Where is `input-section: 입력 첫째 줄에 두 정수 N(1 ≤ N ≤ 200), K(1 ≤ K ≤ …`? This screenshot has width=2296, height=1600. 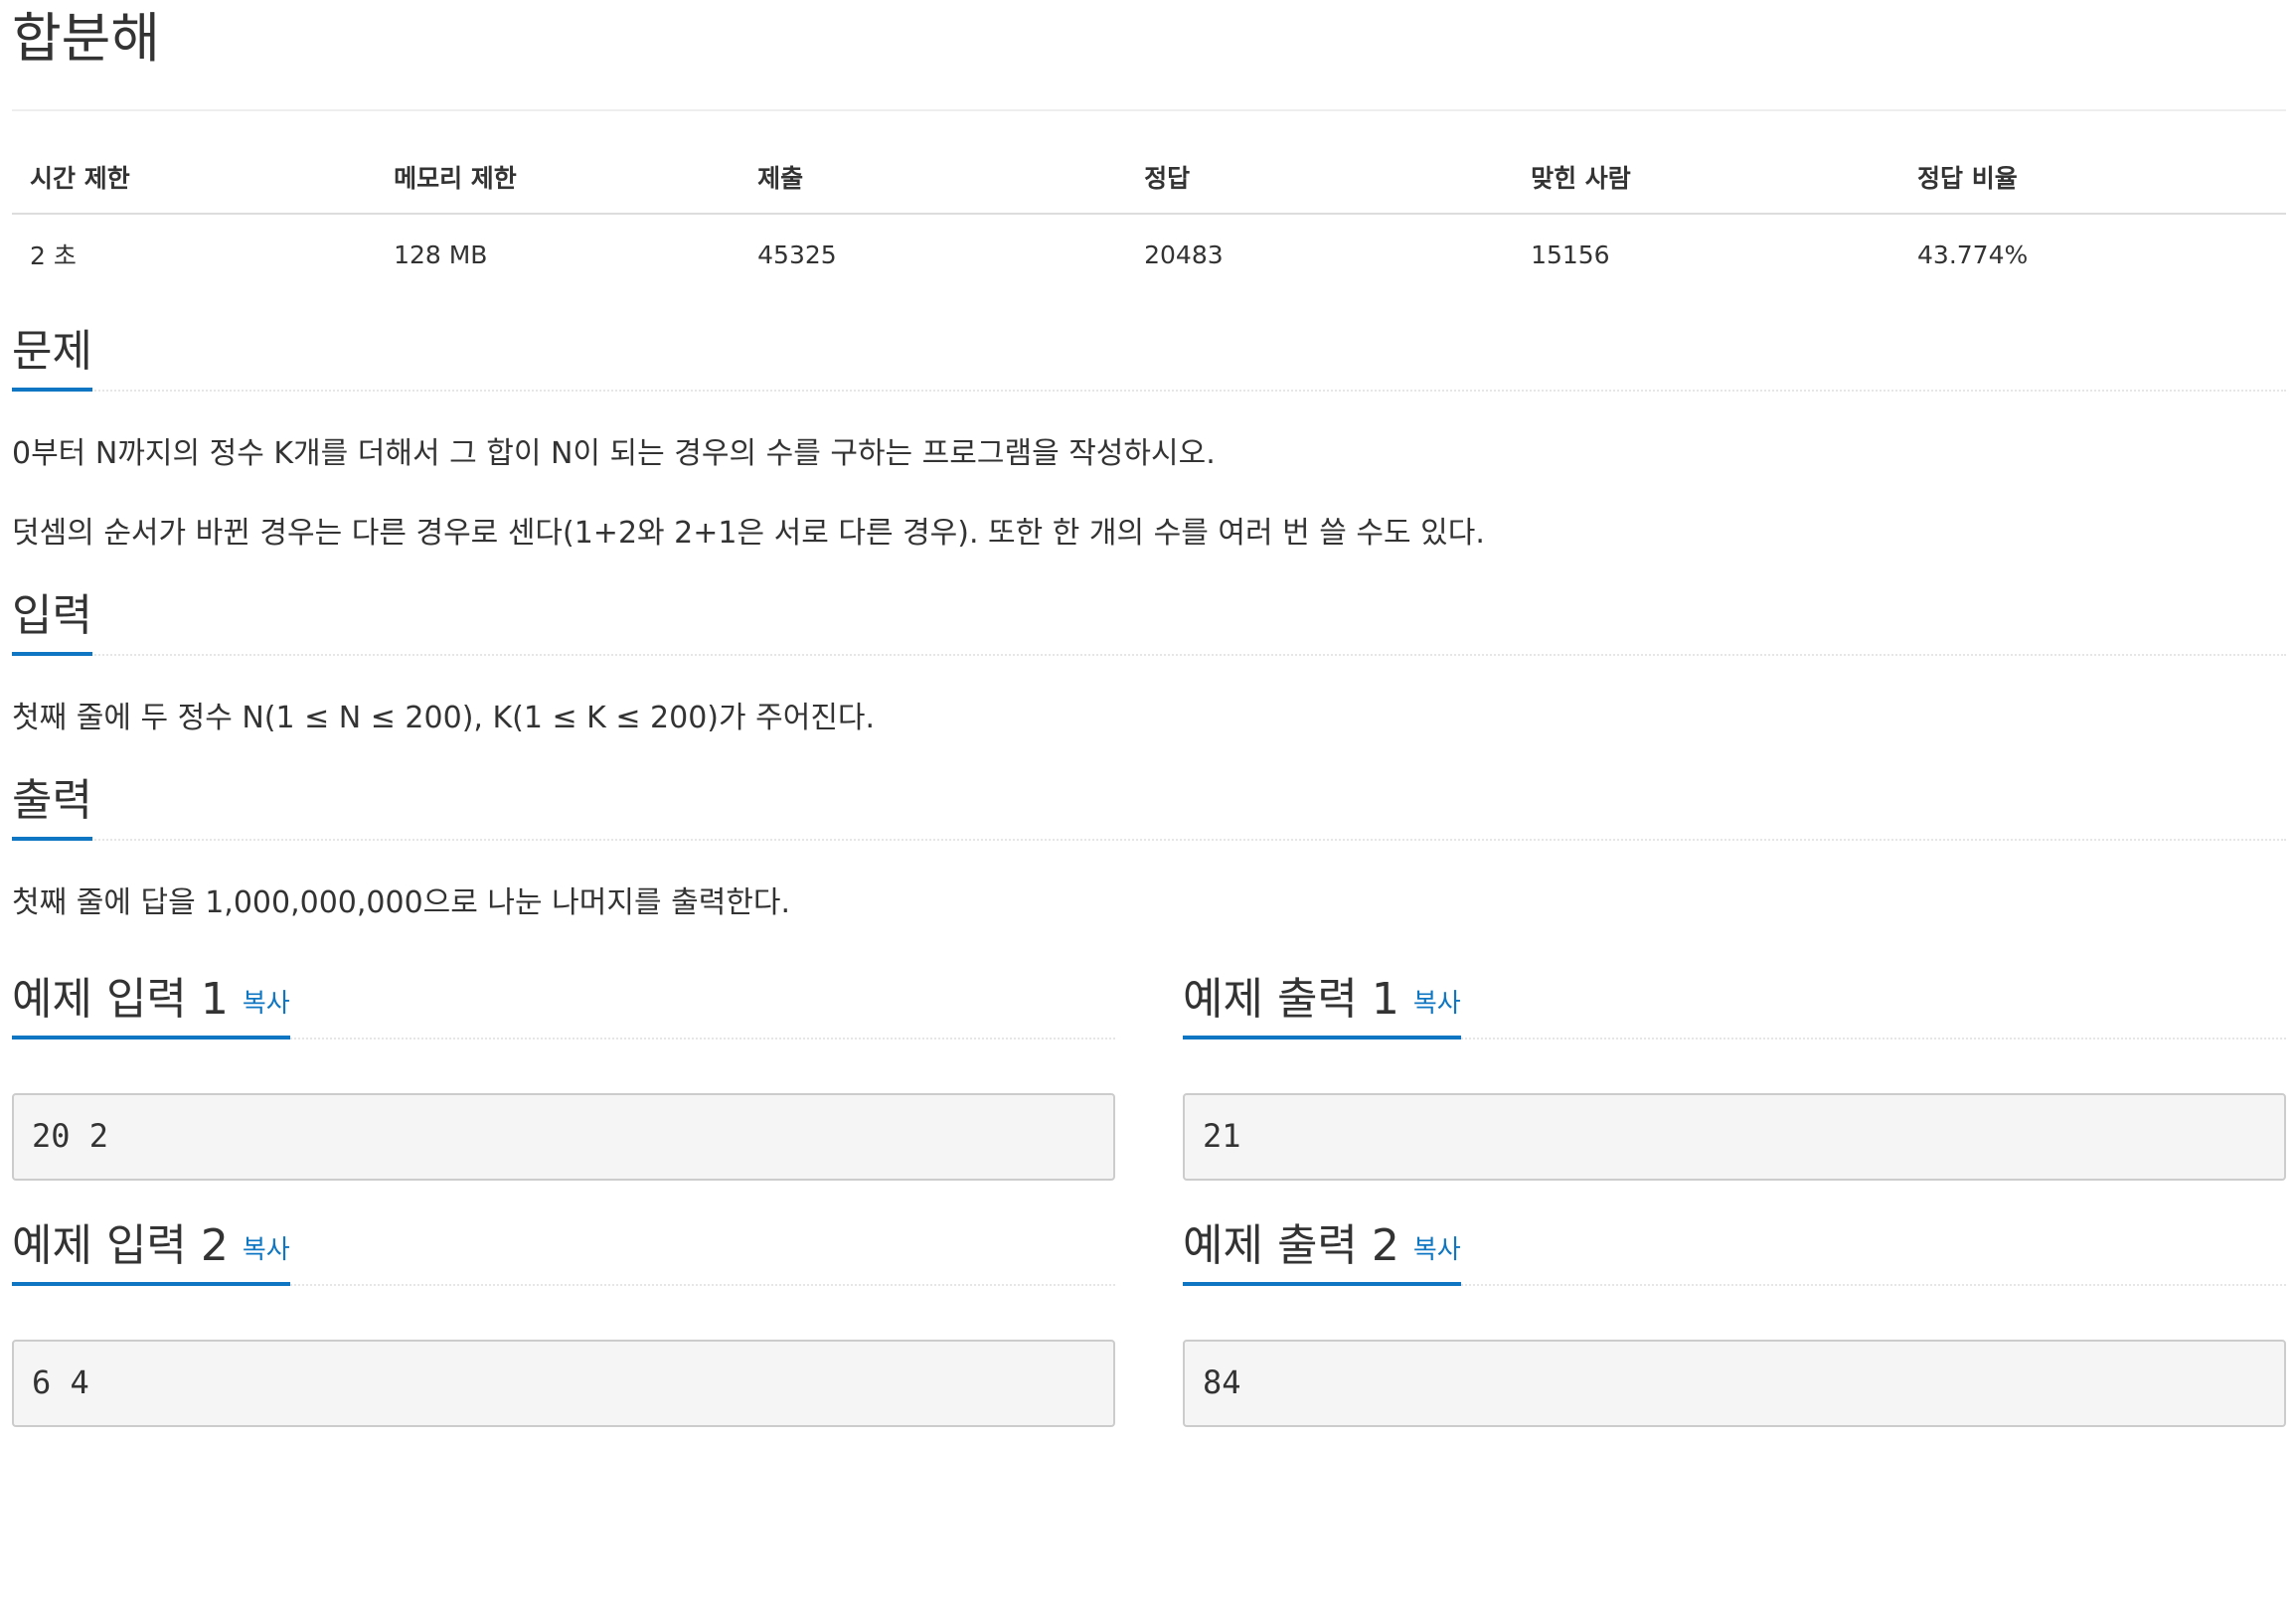 input-section: 입력 첫째 줄에 두 정수 N(1 ≤ N ≤ 200), K(1 ≤ K ≤ … is located at coordinates (1149, 664).